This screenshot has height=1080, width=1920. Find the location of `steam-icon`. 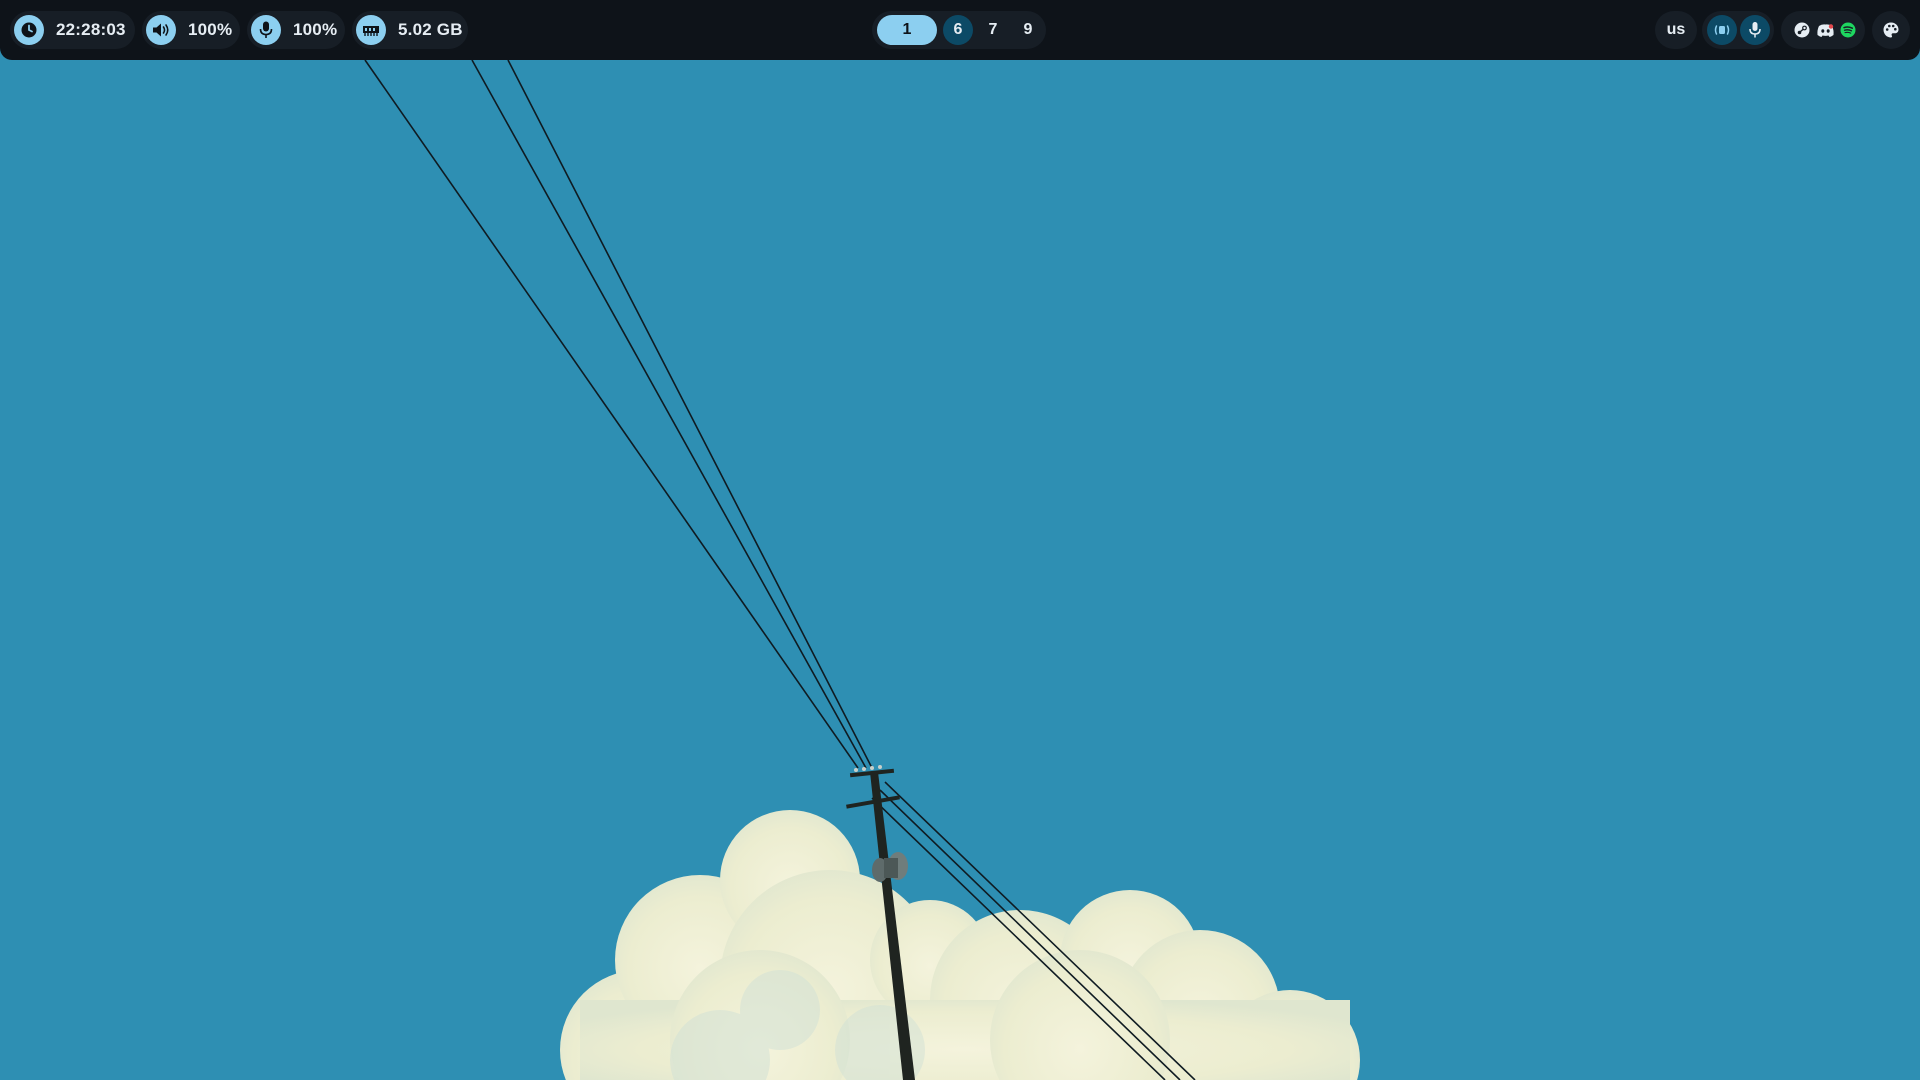

steam-icon is located at coordinates (1802, 30).